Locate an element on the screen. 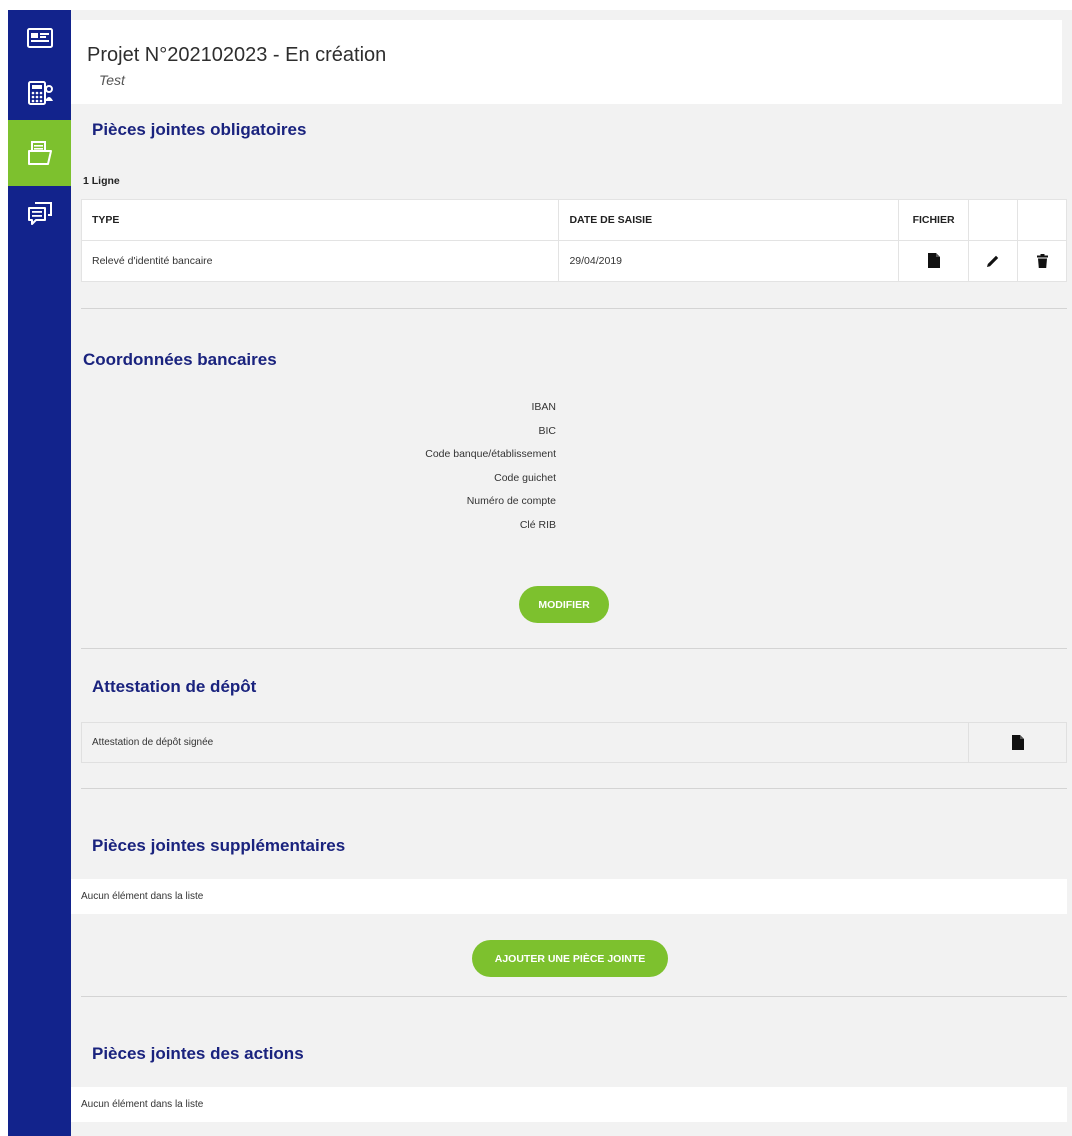 The height and width of the screenshot is (1136, 1072). field-label-rib-key: Clé RIB is located at coordinates (537, 524).